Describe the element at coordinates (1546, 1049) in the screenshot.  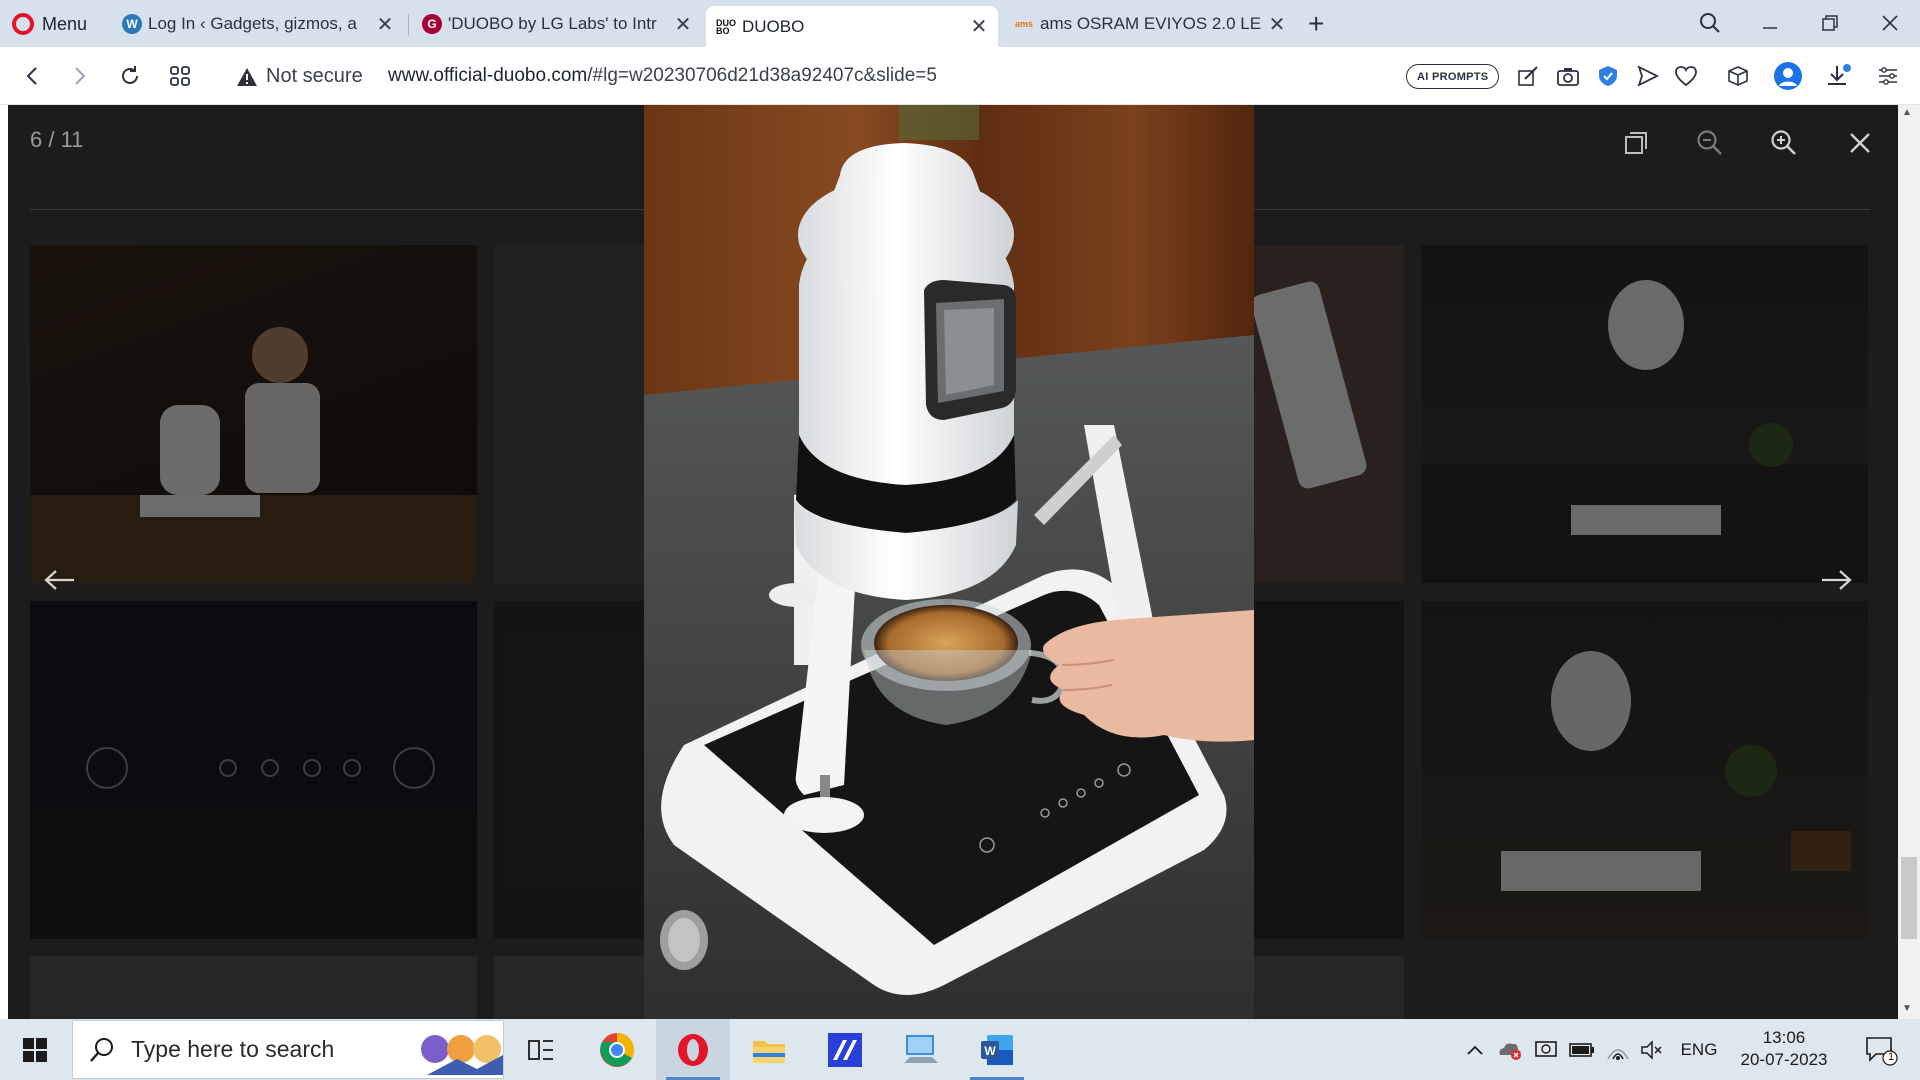
I see `display-sync-icon` at that location.